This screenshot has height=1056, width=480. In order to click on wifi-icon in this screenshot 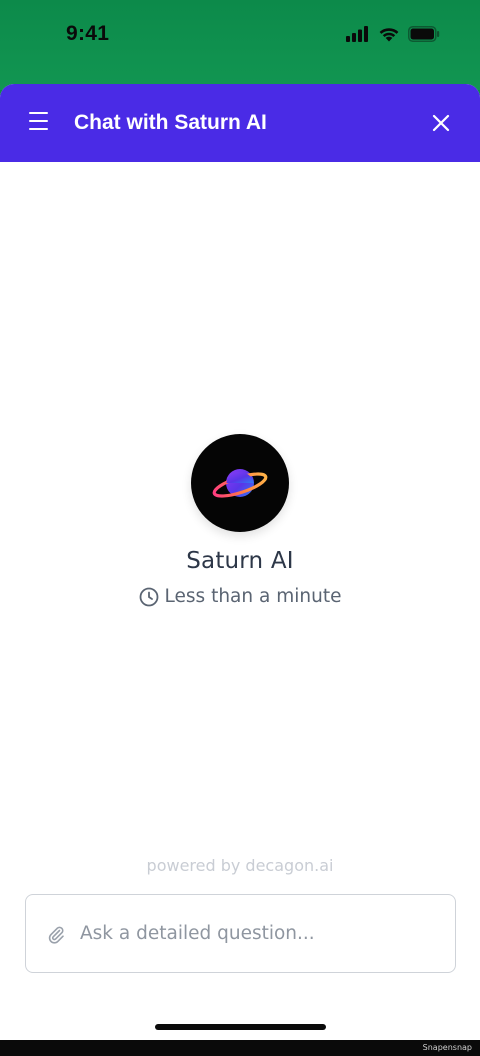, I will do `click(389, 35)`.